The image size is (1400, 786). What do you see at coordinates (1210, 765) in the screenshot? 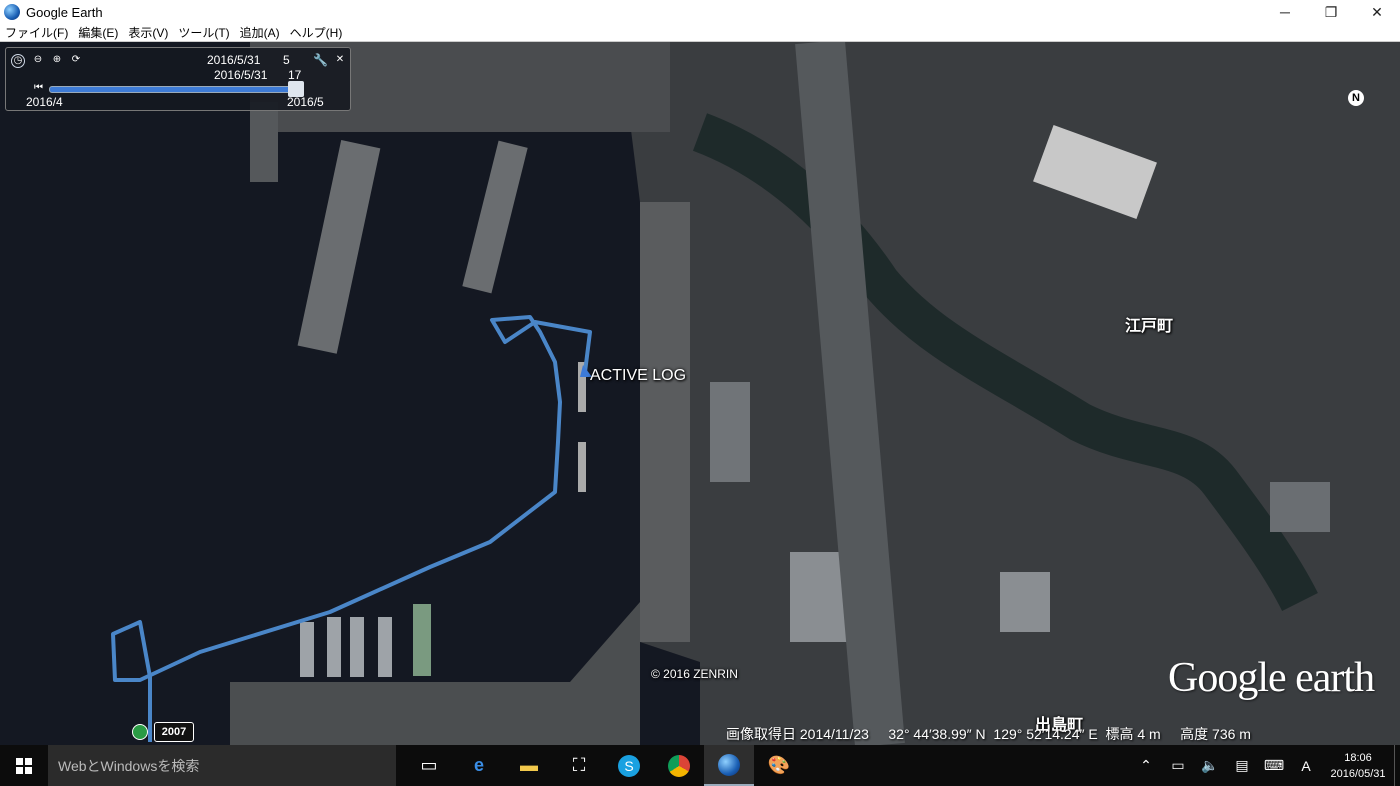
I see `volume-icon: 🔈` at bounding box center [1210, 765].